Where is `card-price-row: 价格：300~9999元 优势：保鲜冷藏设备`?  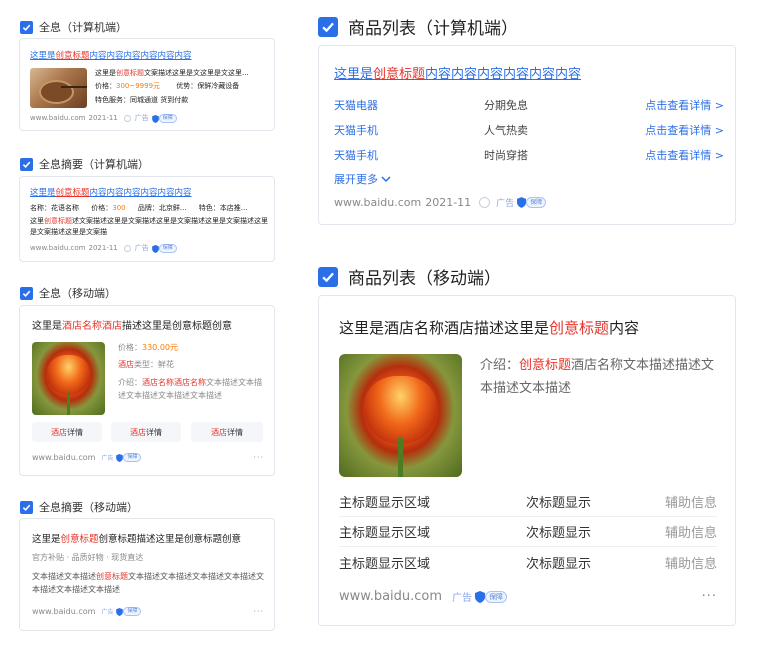
card-price-row: 价格：300~9999元 优势：保鲜冷藏设备 is located at coordinates (167, 86).